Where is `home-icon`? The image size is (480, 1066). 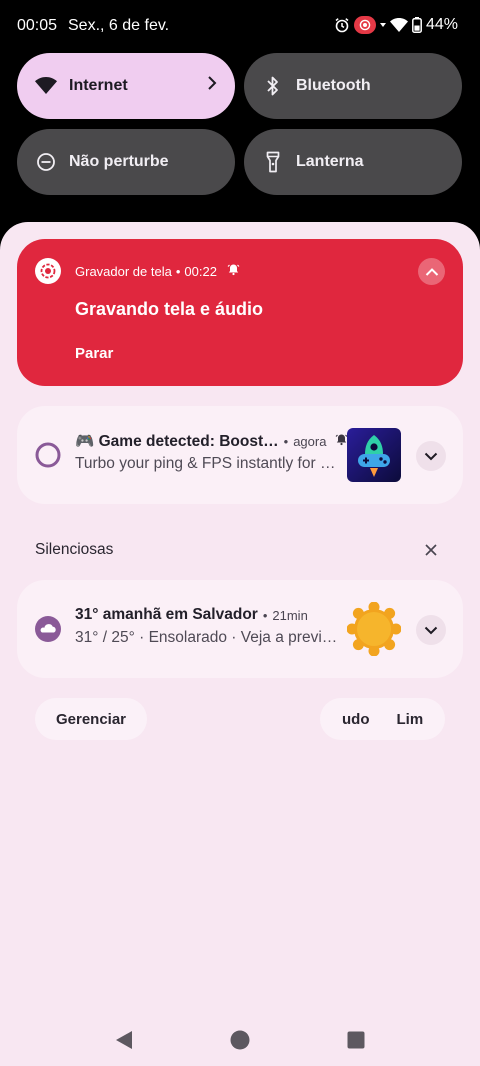 home-icon is located at coordinates (240, 1040).